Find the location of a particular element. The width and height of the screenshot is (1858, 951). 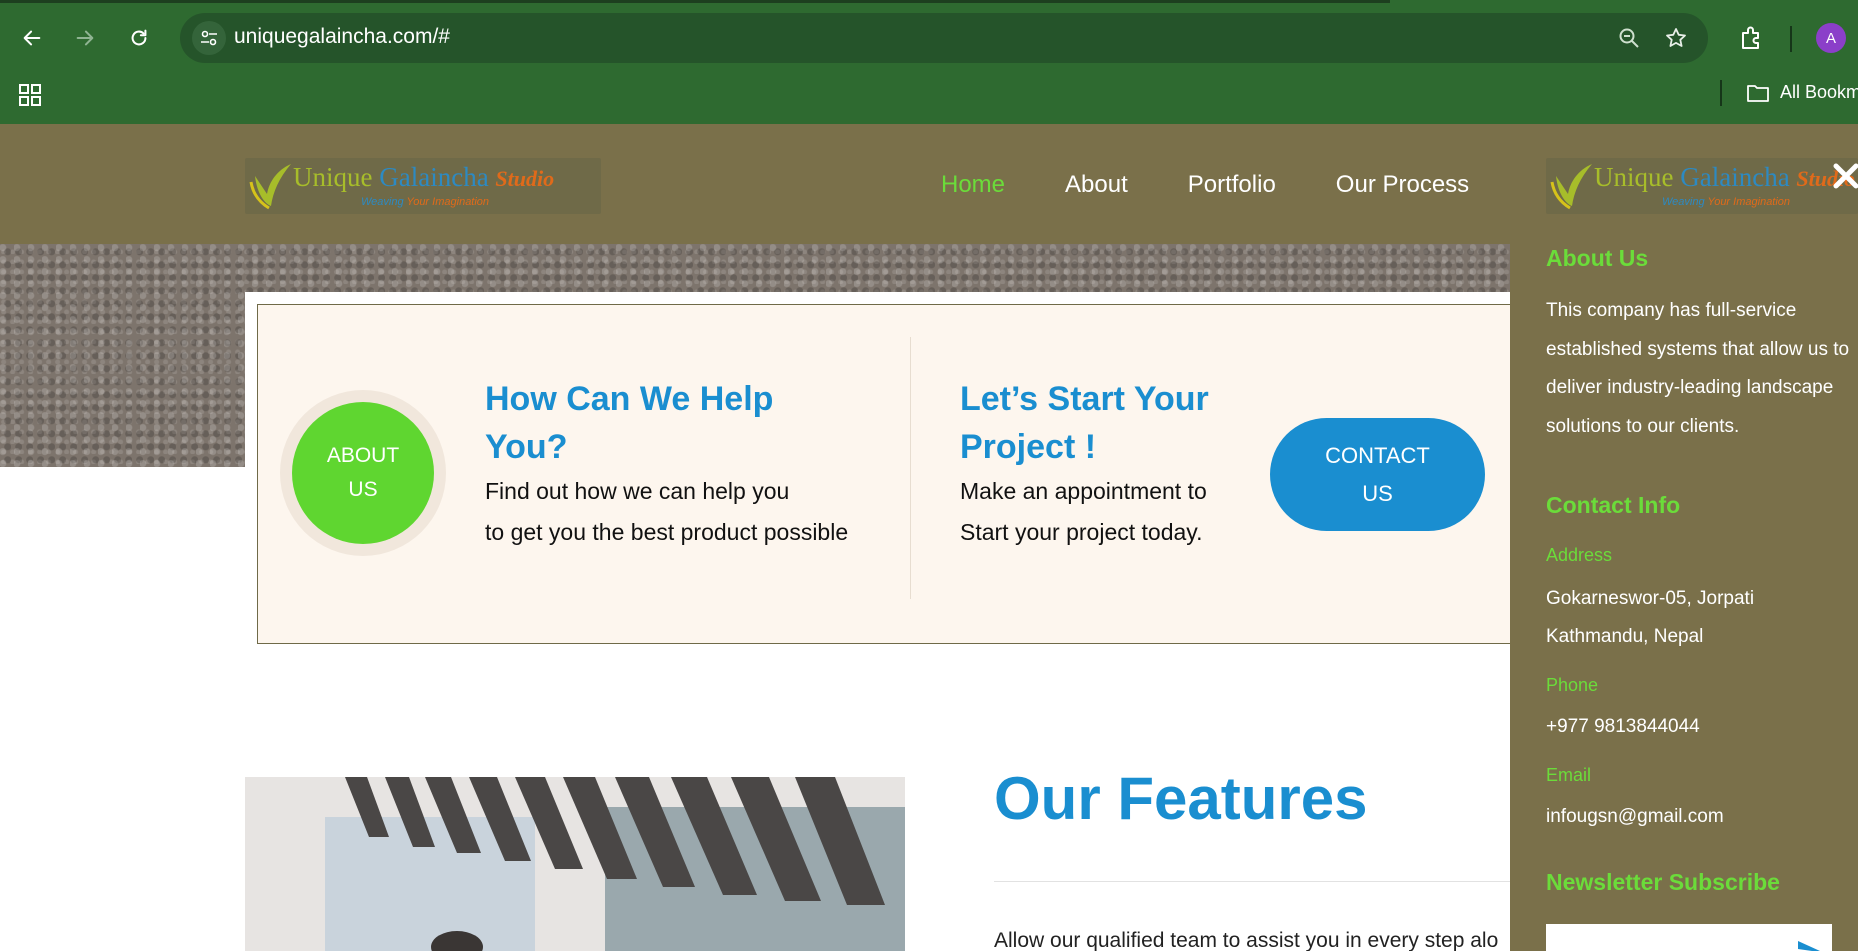

about-button-ring: ABOUT US is located at coordinates (363, 473).